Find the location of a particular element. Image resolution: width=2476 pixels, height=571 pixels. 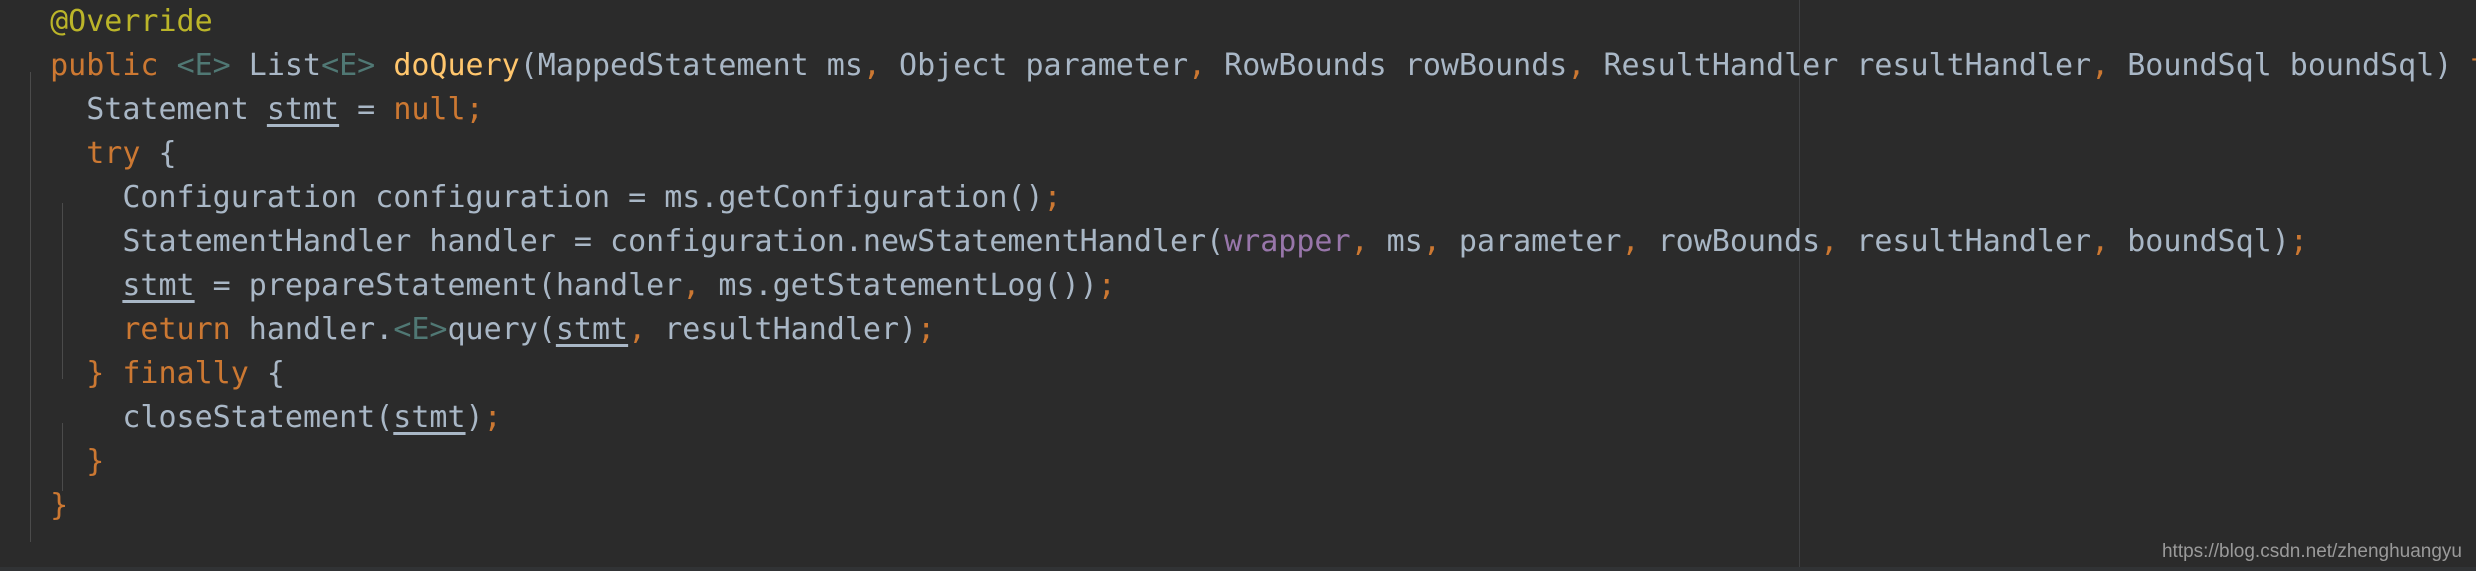

code-token-plain: (MappedStatement ms is located at coordinates (691, 65).